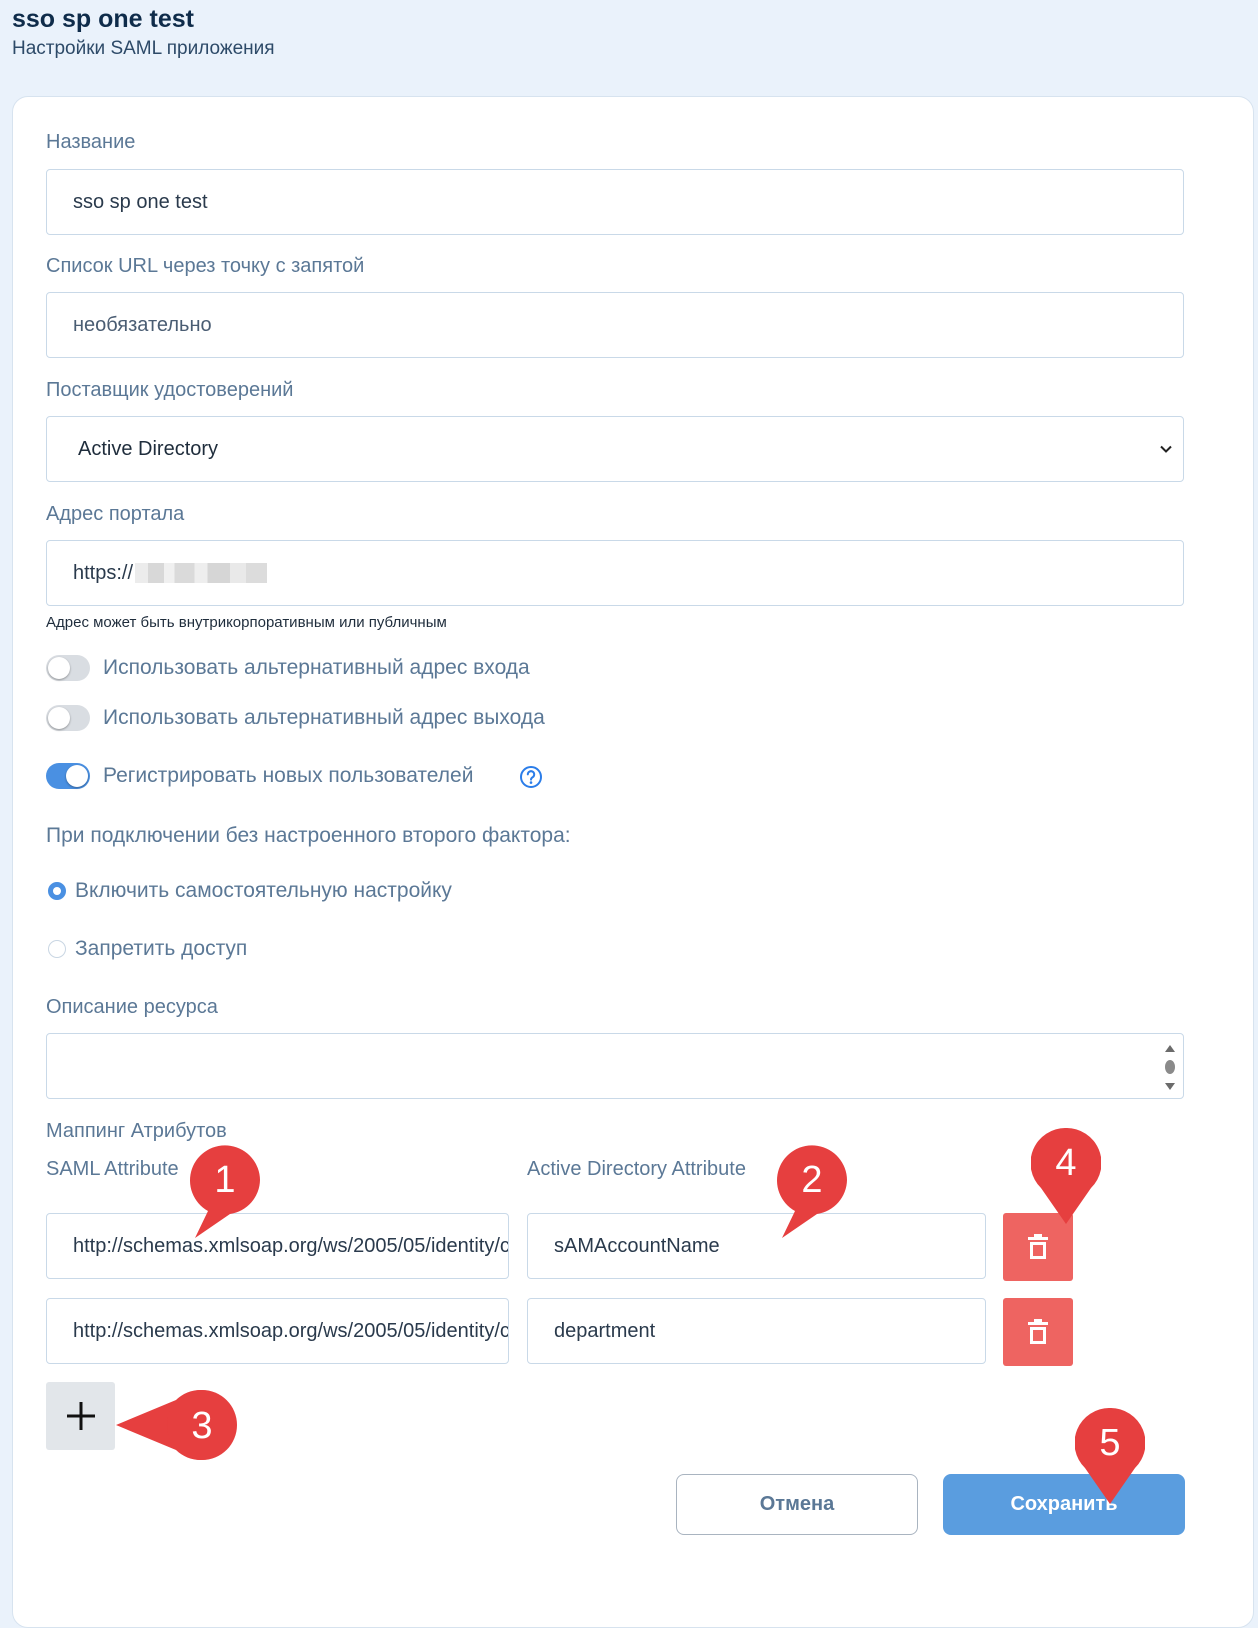  I want to click on plus-icon, so click(80, 1416).